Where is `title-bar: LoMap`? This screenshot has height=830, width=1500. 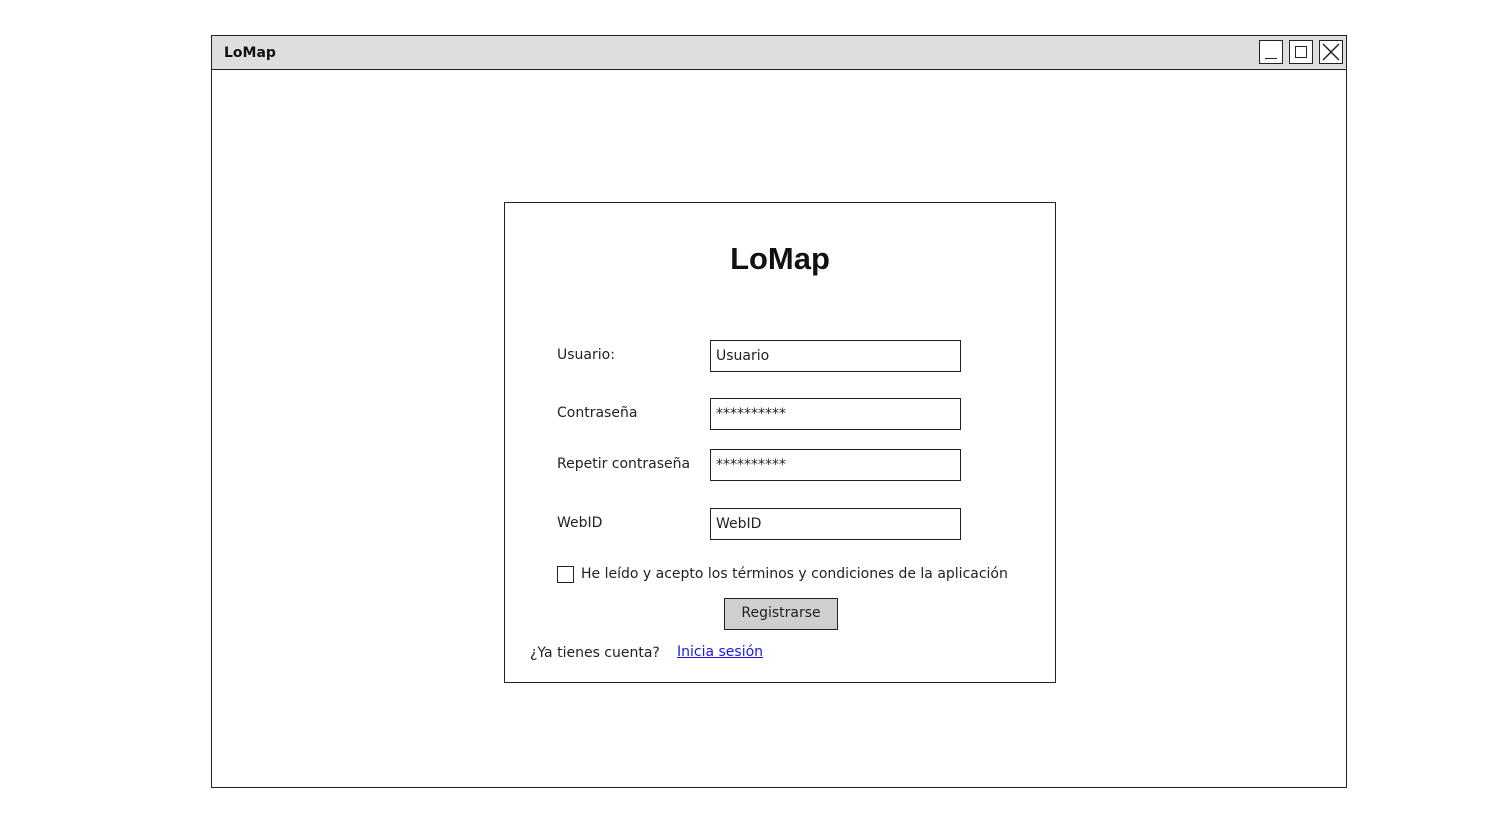
title-bar: LoMap is located at coordinates (779, 53).